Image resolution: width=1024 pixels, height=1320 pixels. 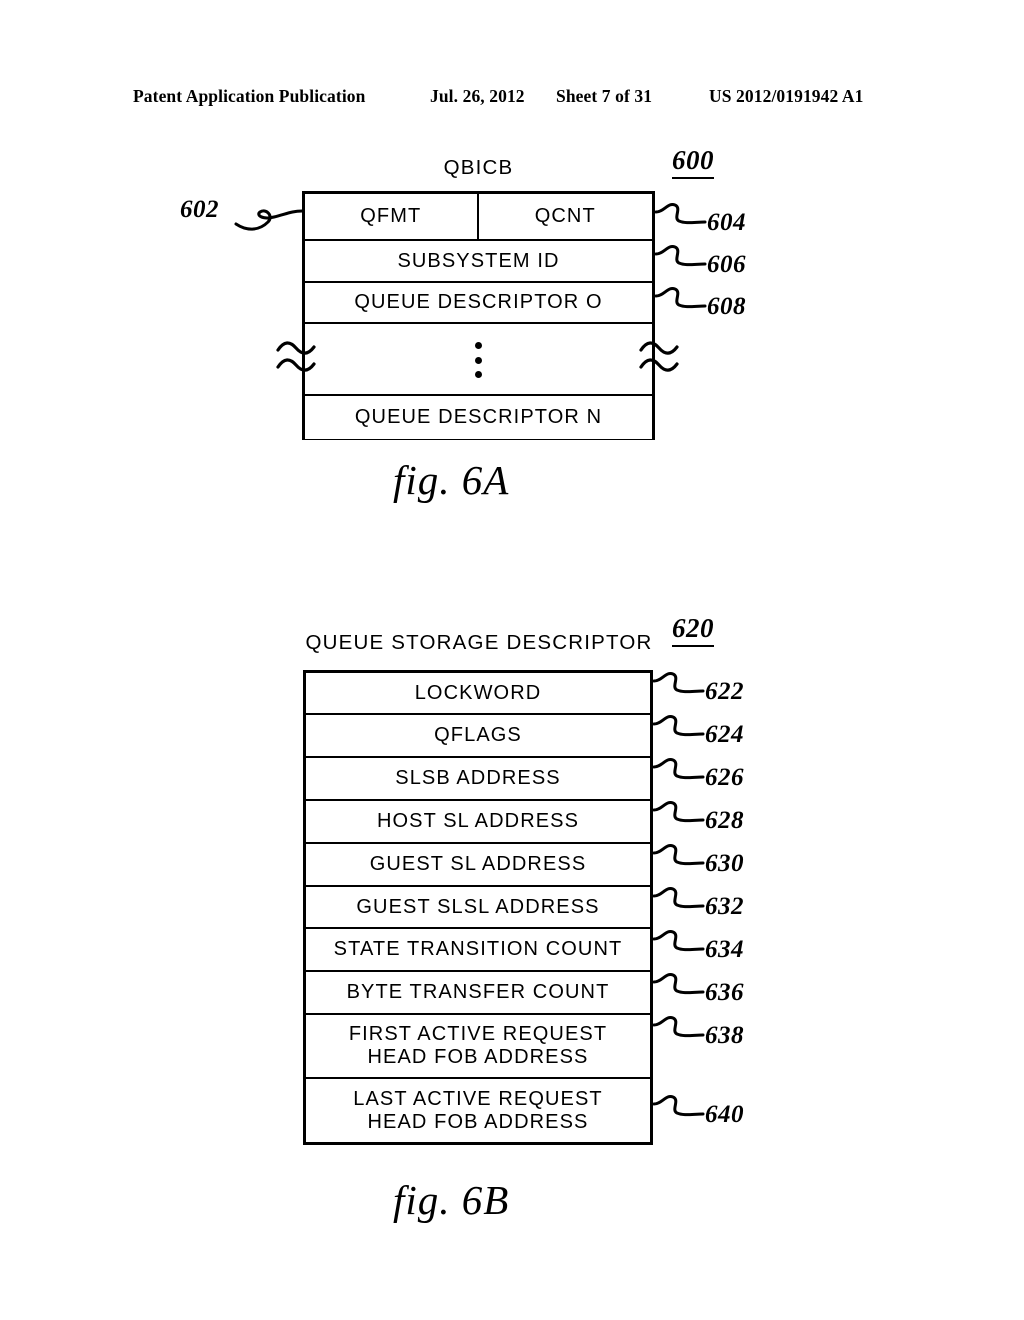 I want to click on figure-6b-box-title: QUEUE STORAGE DESCRIPTOR, so click(x=479, y=642).